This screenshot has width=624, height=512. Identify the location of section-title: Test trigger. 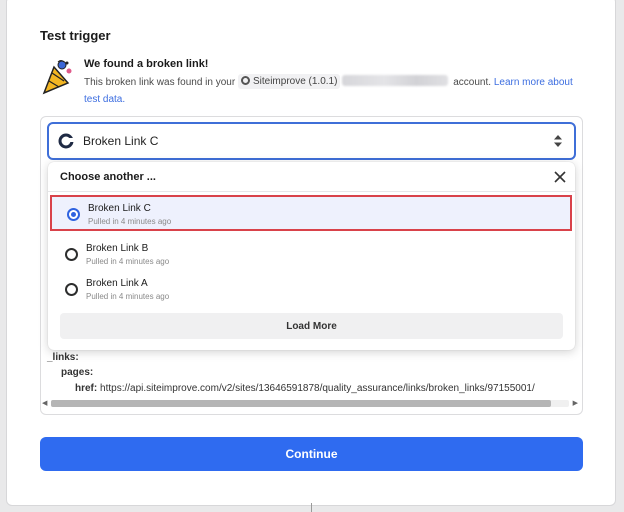
(75, 35).